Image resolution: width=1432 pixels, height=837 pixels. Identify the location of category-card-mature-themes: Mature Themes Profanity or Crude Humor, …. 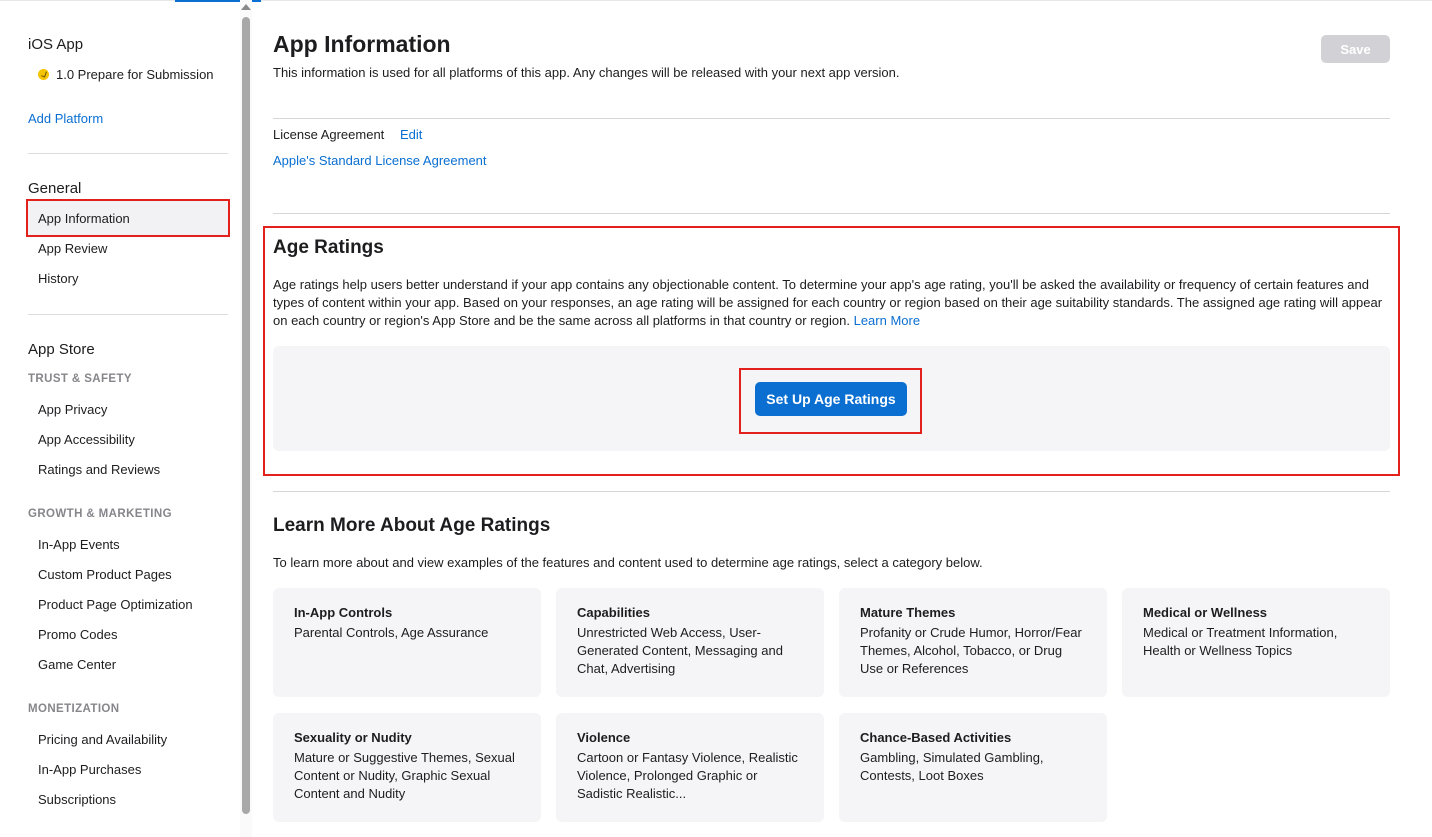
(973, 642).